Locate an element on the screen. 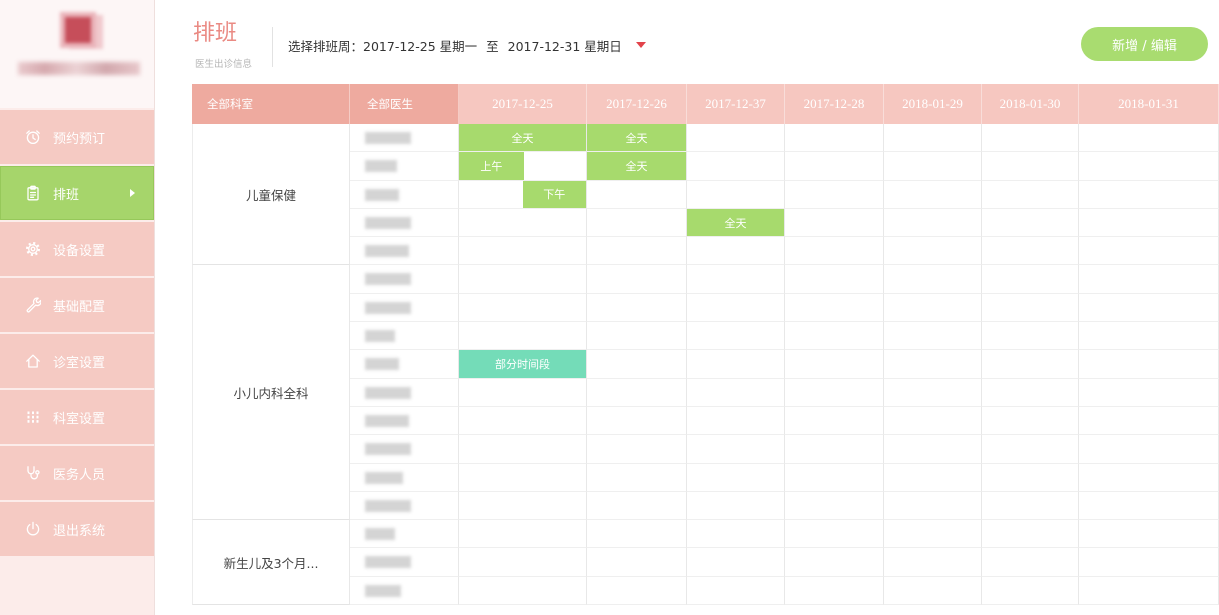 The height and width of the screenshot is (615, 1219). schedule-cell: 部分时间段 is located at coordinates (523, 364).